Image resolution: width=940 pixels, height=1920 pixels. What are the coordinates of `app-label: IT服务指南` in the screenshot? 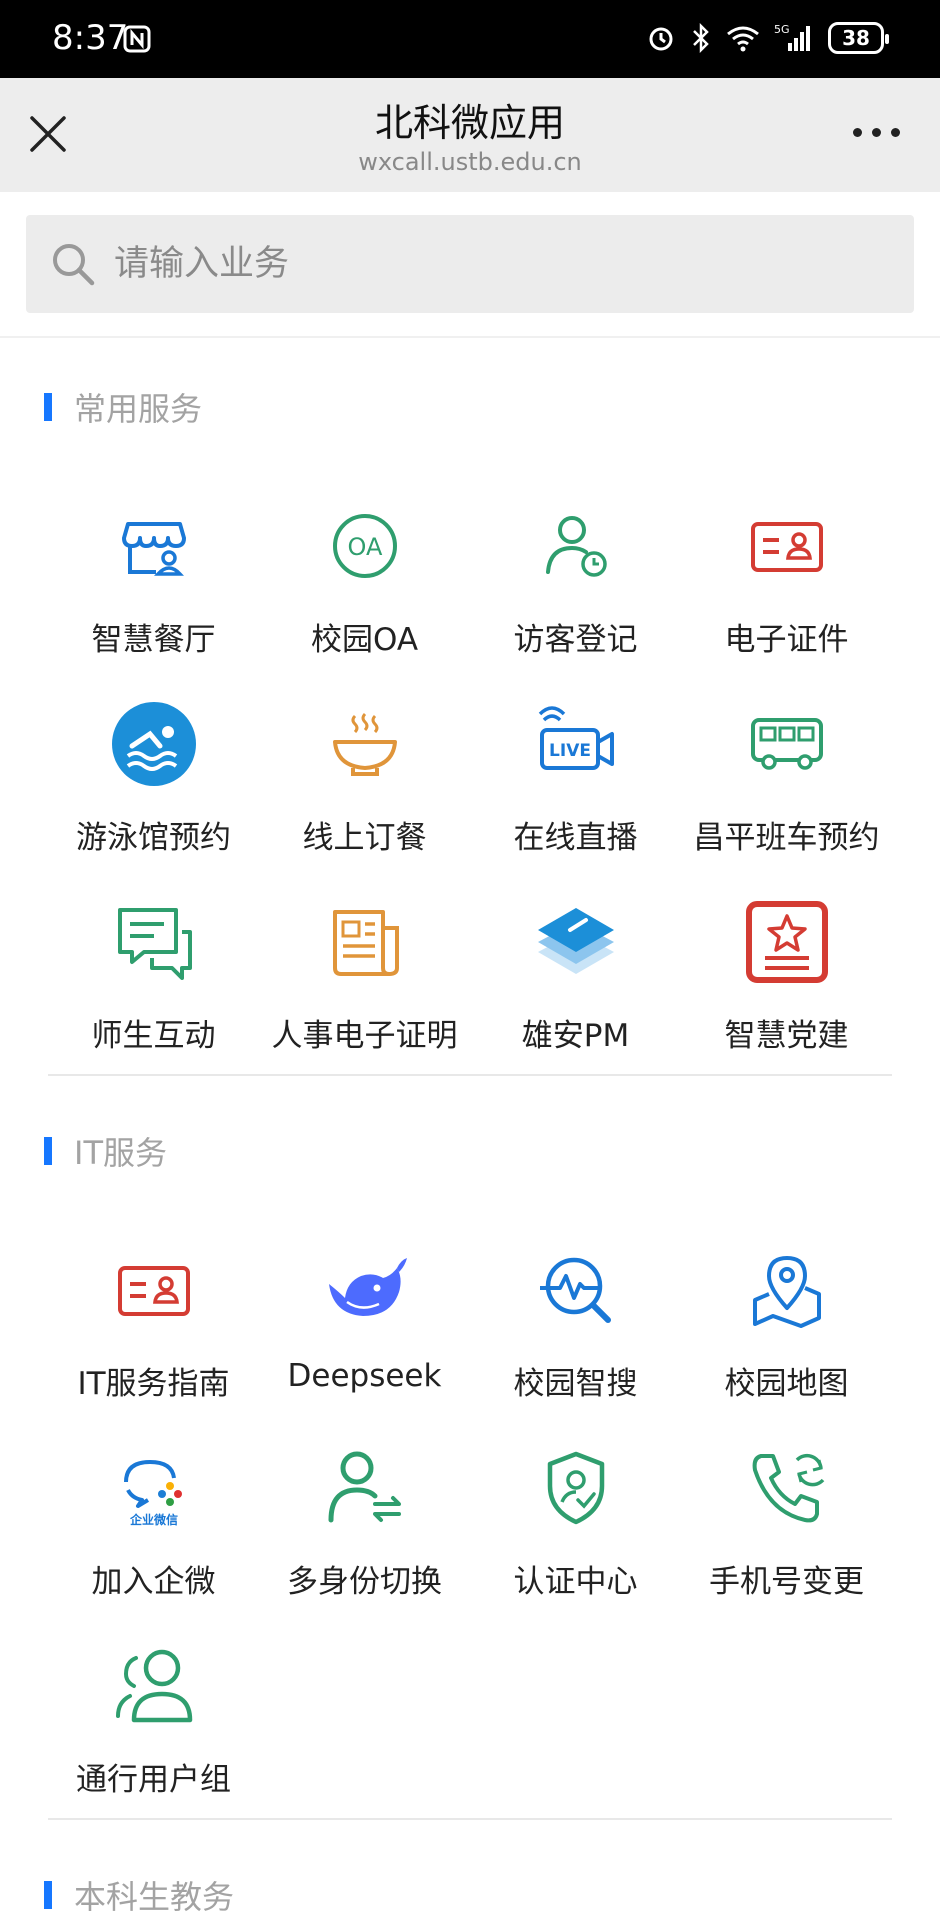 It's located at (153, 1384).